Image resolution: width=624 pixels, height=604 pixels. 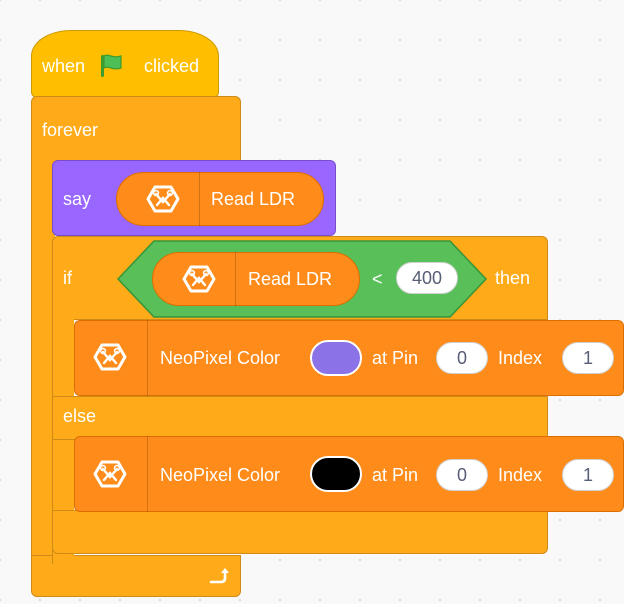 I want to click on color-swatch-black, so click(x=336, y=474).